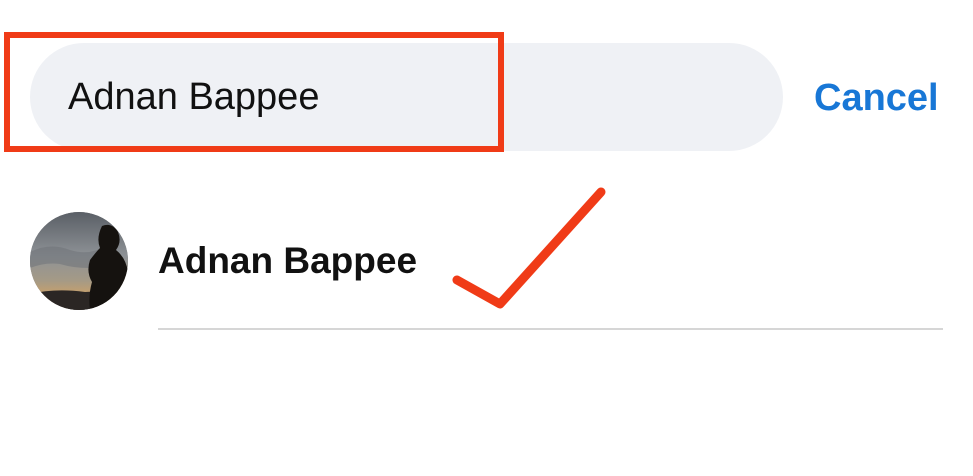 The height and width of the screenshot is (476, 973). Describe the element at coordinates (876, 98) in the screenshot. I see `cancel-button: Cancel` at that location.